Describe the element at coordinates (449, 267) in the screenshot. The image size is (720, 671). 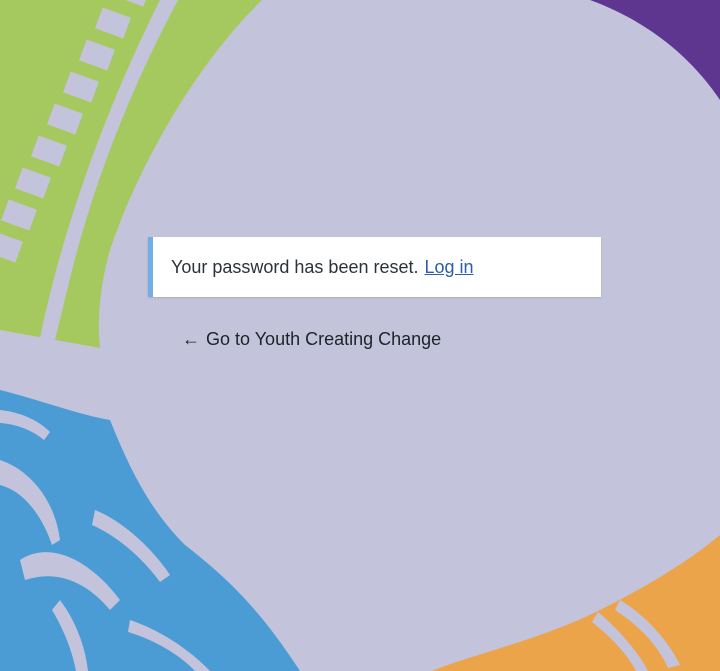
I see `login-link: Log in` at that location.